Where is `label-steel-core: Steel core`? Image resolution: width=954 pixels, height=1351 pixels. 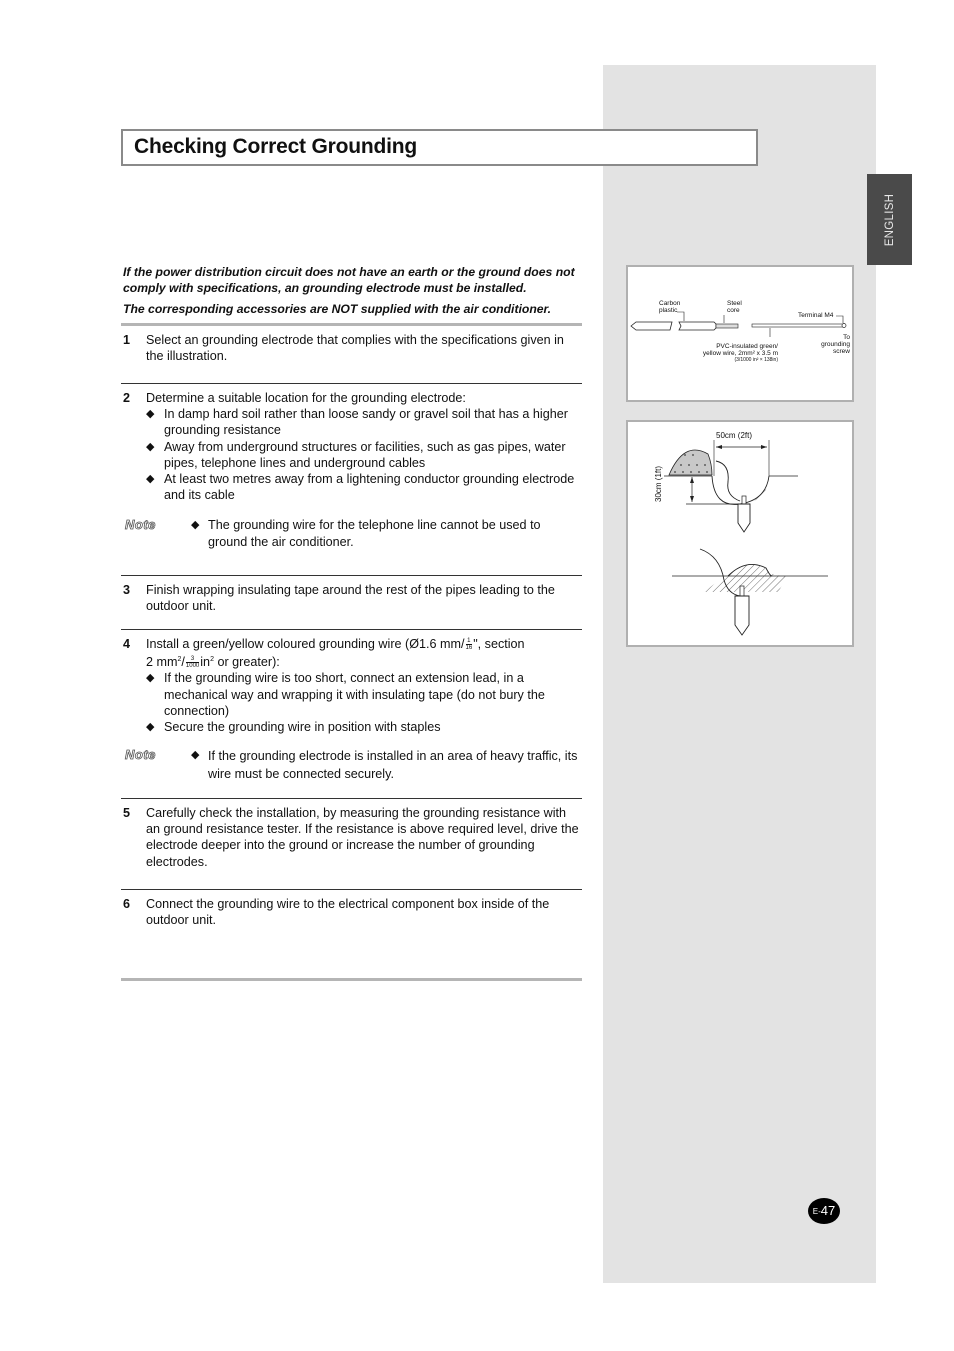
label-steel-core: Steel core is located at coordinates (734, 307).